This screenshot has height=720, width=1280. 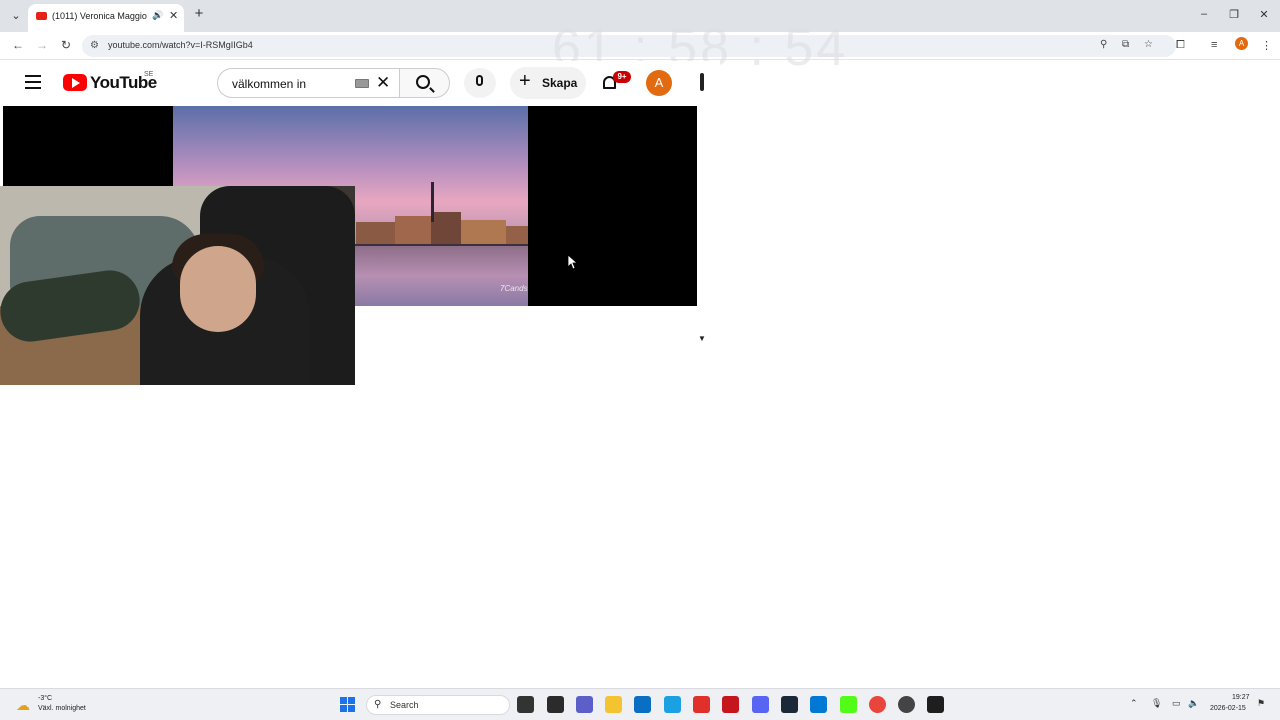 I want to click on teams-icon, so click(x=584, y=704).